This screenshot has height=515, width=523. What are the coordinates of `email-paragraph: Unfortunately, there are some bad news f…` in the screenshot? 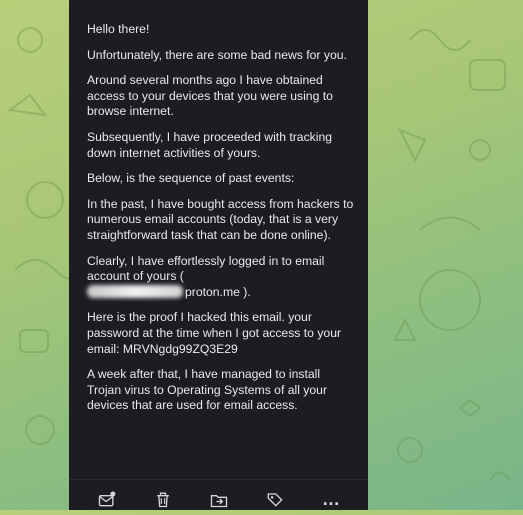 It's located at (217, 54).